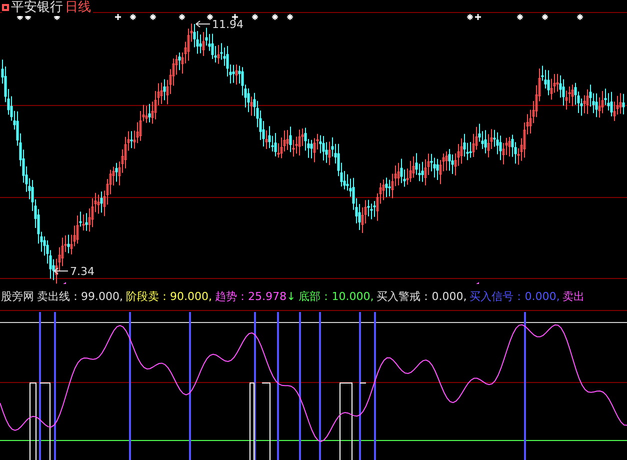  What do you see at coordinates (421, 296) in the screenshot?
I see `legend-item: 买入警戒：0.000,` at bounding box center [421, 296].